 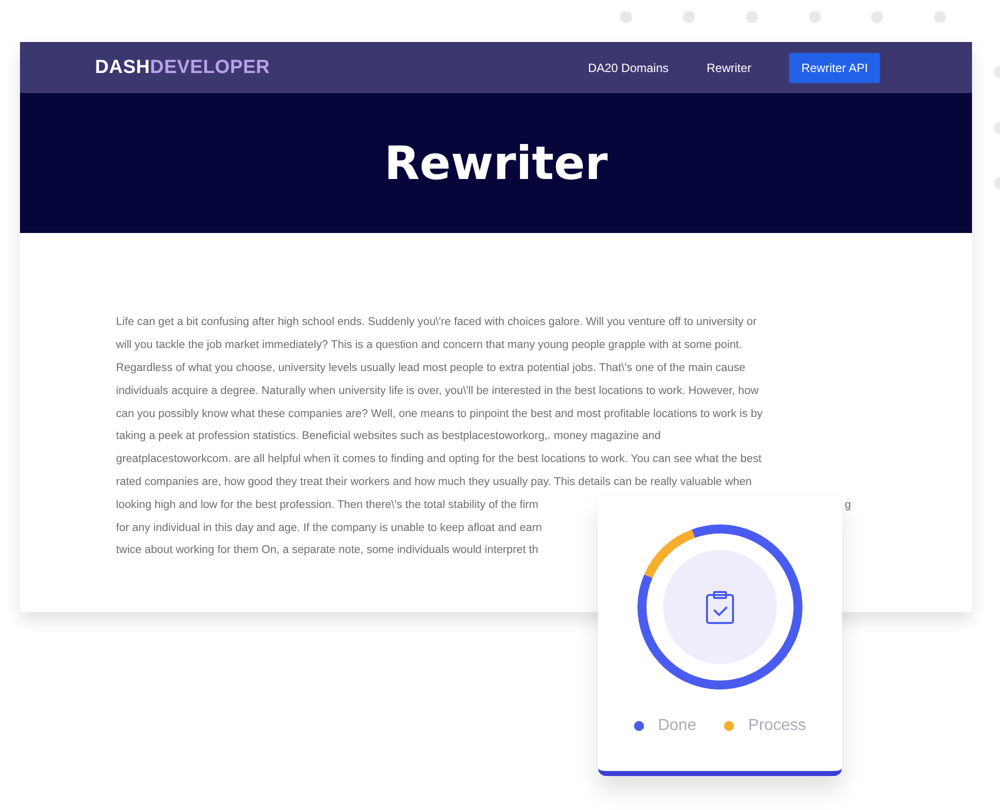 I want to click on paragraph-line: twice about working for them On, a separate note, some individuals would interpret th, so click(x=327, y=550).